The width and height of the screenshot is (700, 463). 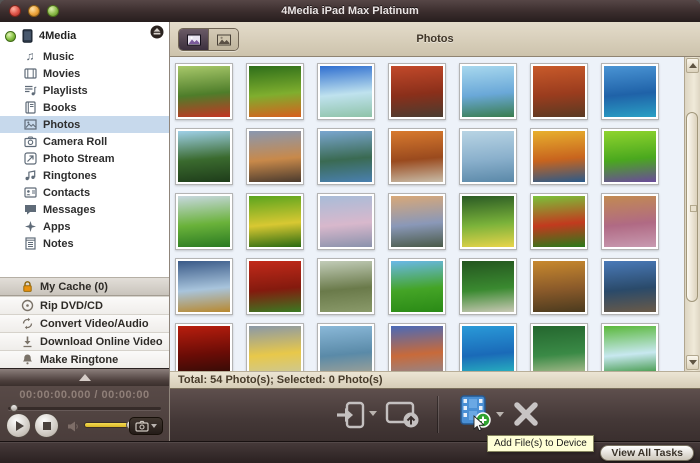 I want to click on sidebar-item-movies: Movies, so click(x=84, y=73).